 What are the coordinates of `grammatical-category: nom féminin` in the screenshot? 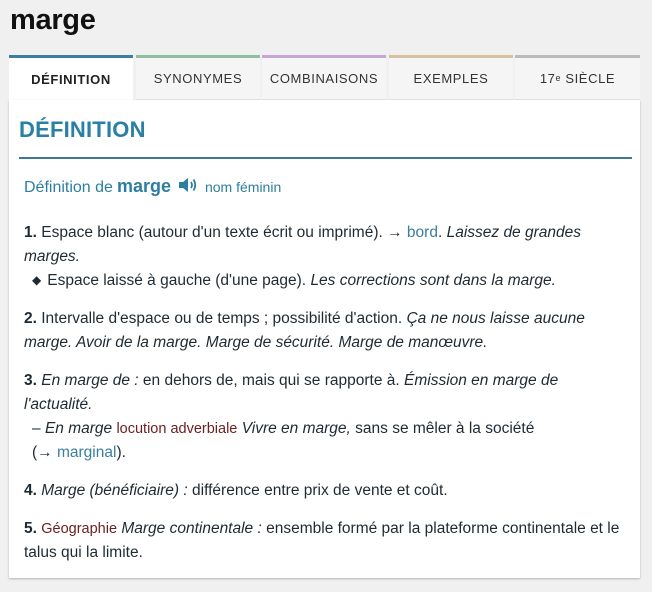 It's located at (243, 187).